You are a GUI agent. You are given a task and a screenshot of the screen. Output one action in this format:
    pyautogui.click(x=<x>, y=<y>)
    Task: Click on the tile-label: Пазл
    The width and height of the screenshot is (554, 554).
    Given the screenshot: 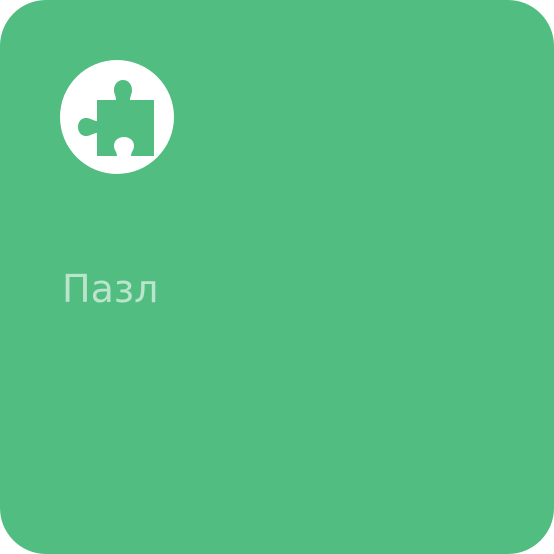 What is the action you would take?
    pyautogui.click(x=110, y=289)
    